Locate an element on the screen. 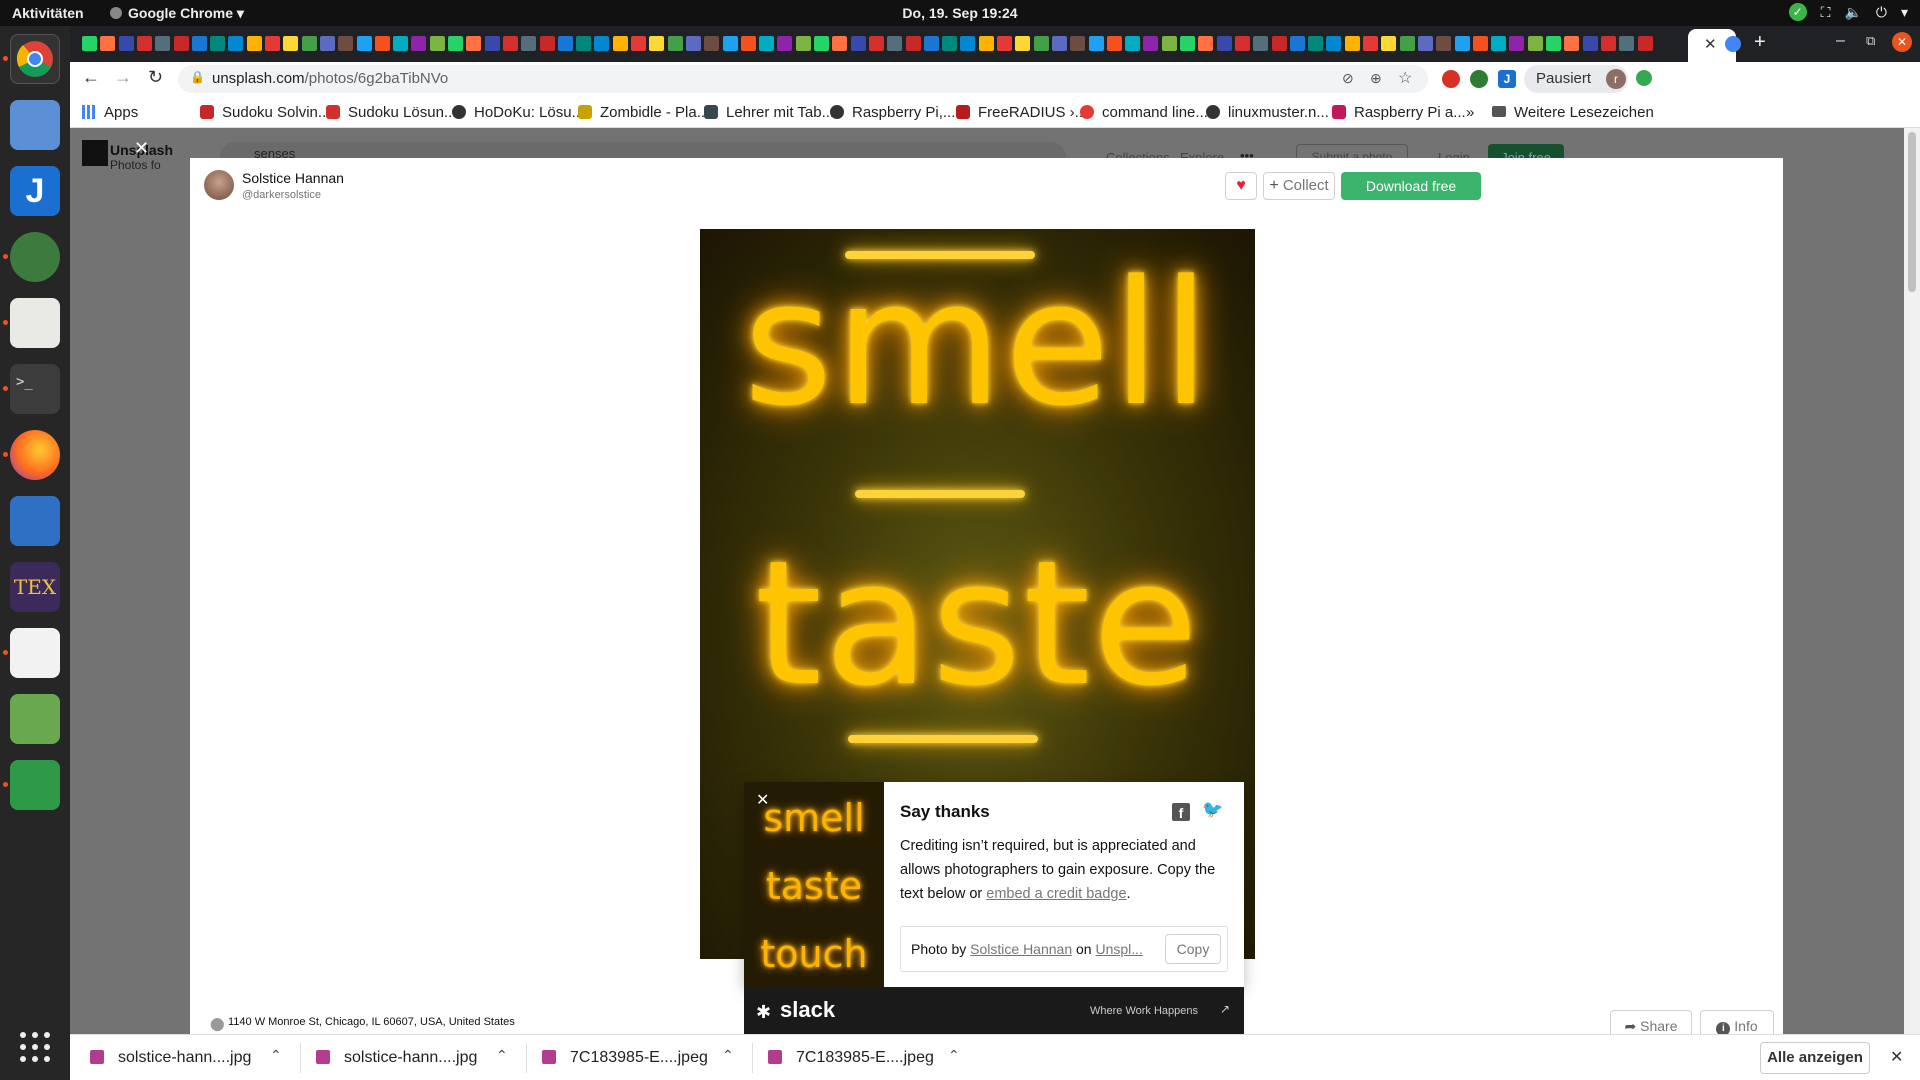 Image resolution: width=1920 pixels, height=1080 pixels. files-icon is located at coordinates (35, 323).